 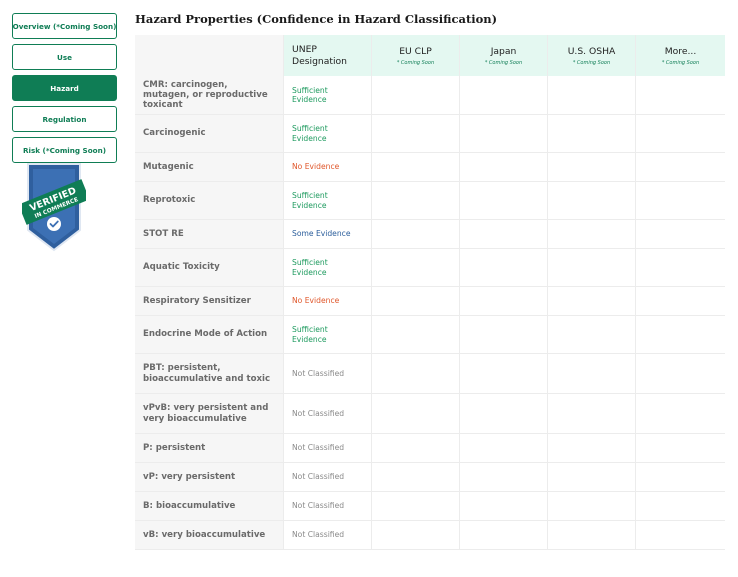 I want to click on hazard-label: STOT RE, so click(x=209, y=234).